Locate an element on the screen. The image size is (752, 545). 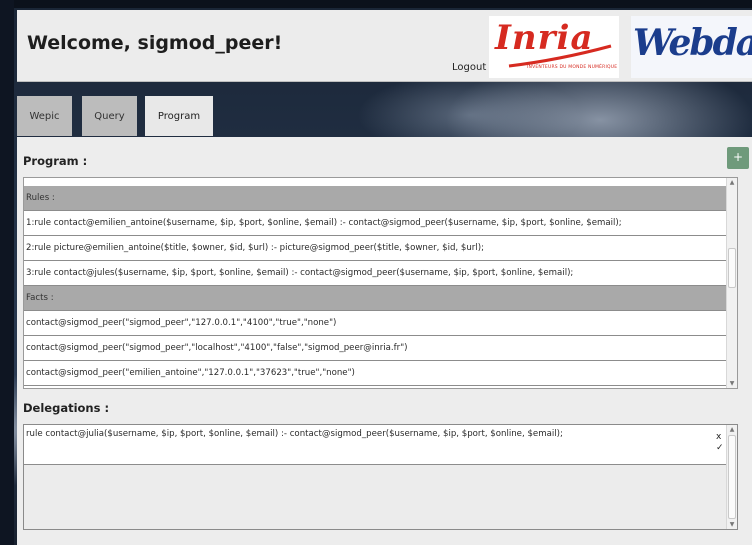
program-heading: Program : is located at coordinates (55, 161).